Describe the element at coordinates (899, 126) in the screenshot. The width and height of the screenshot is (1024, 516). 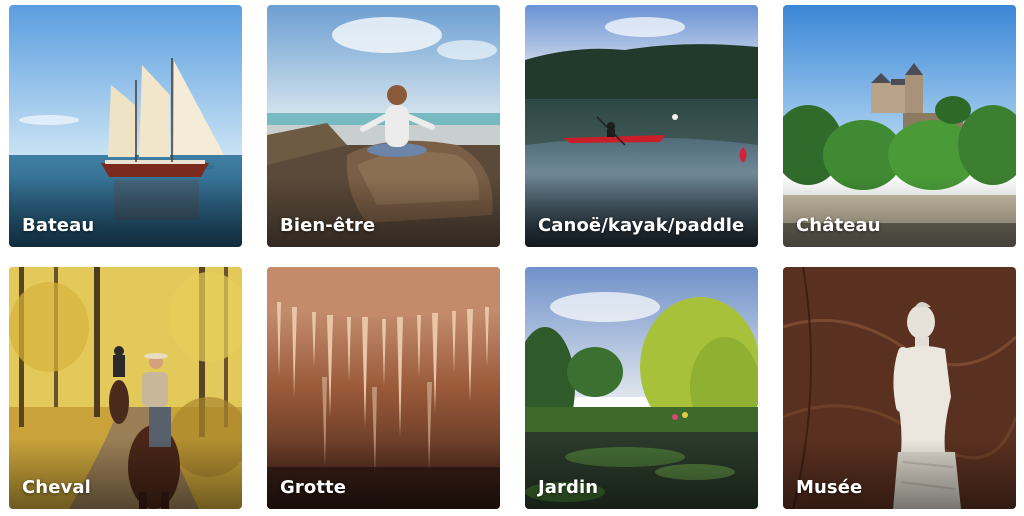
I see `tile-chateau: Château` at that location.